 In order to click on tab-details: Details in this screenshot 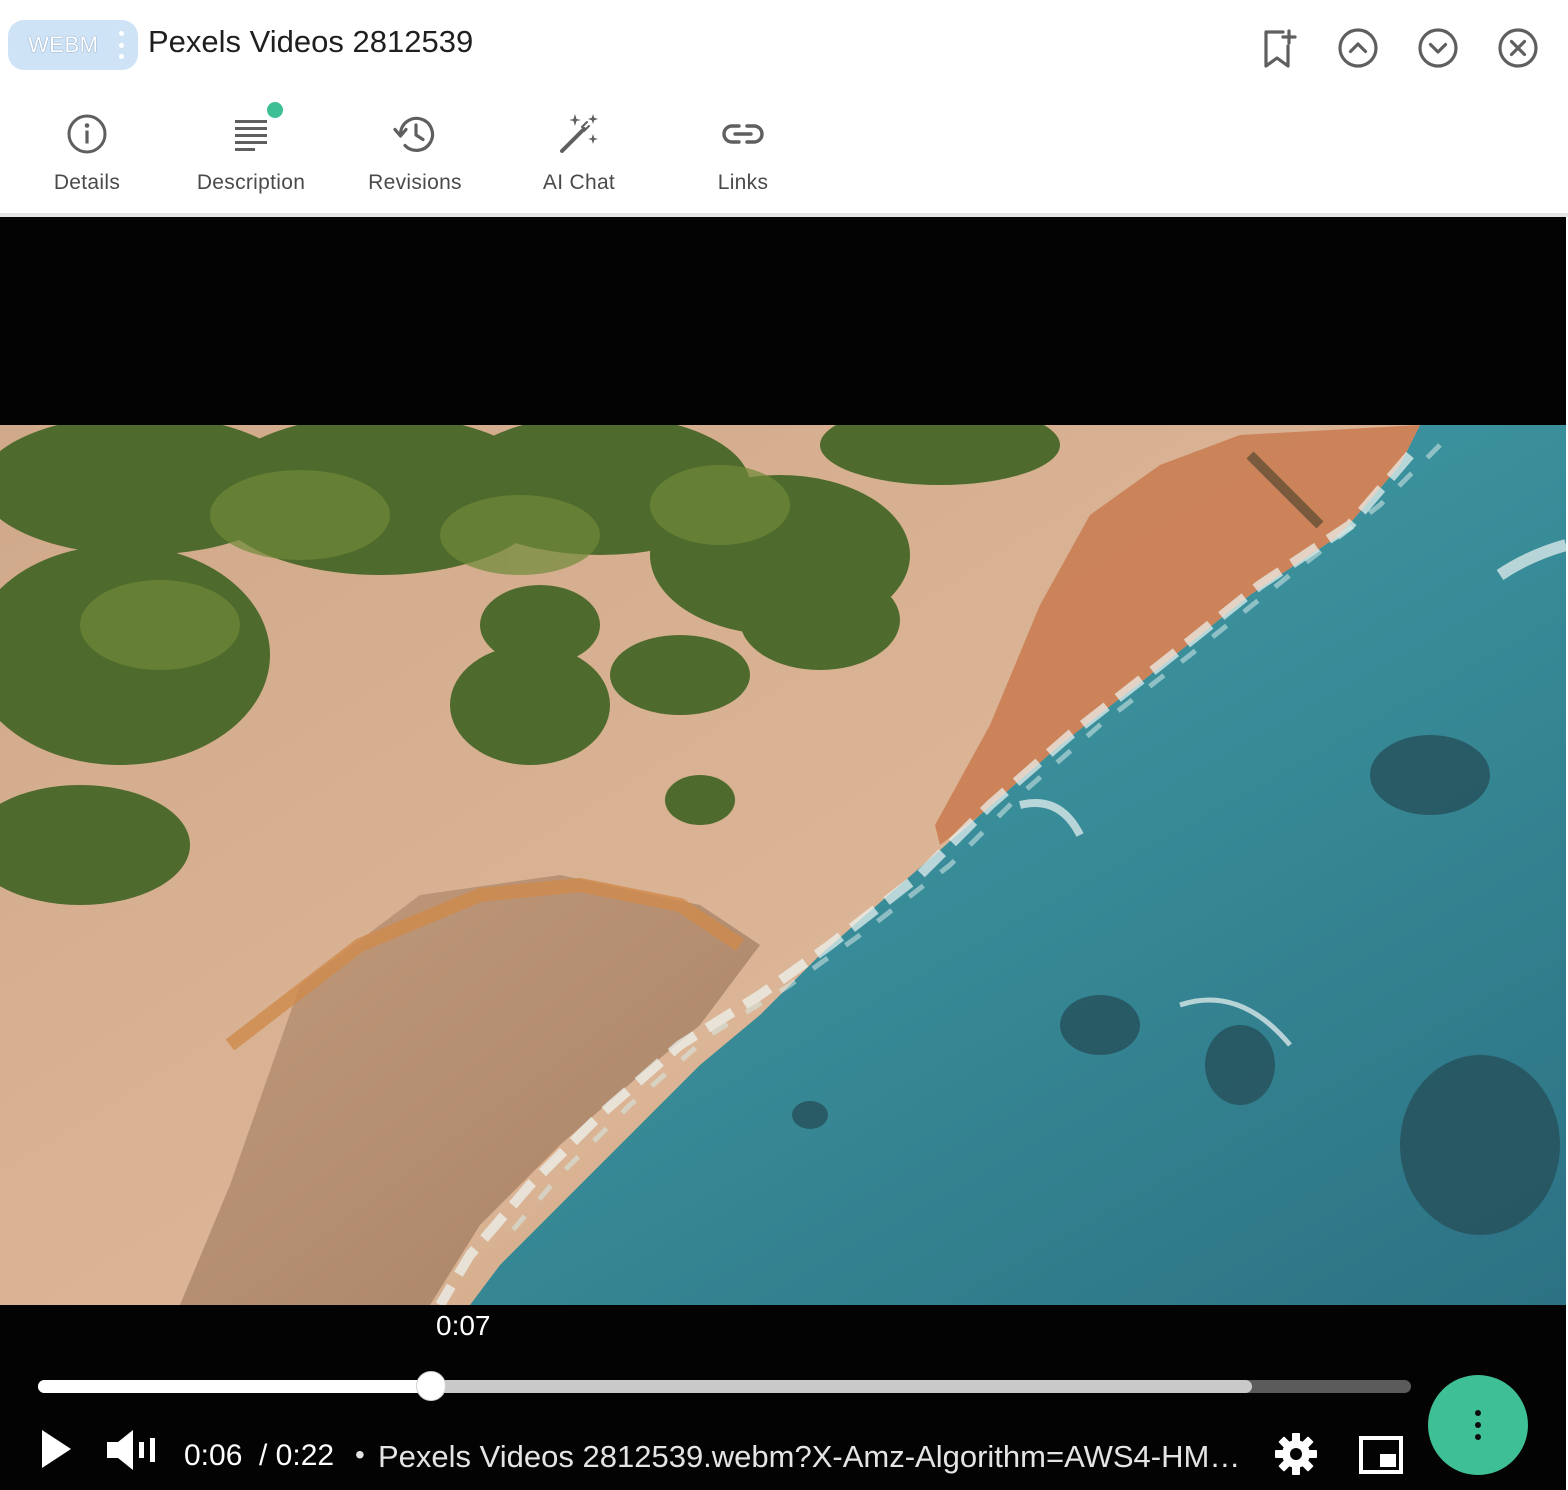, I will do `click(87, 155)`.